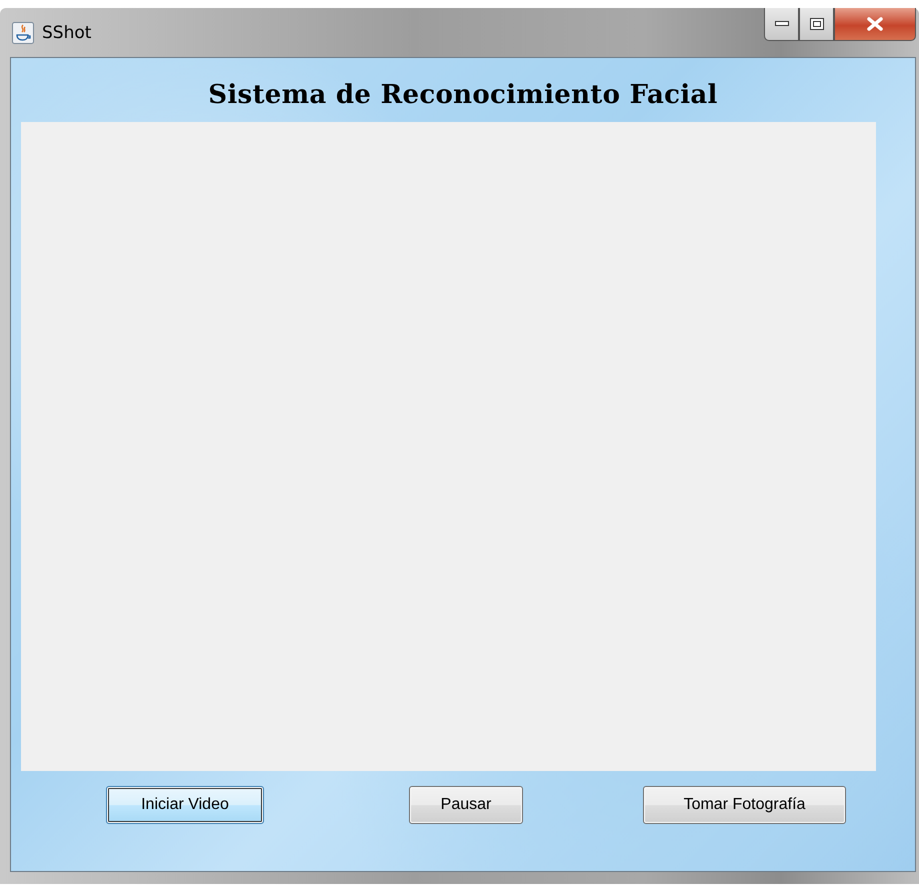 This screenshot has width=919, height=886. What do you see at coordinates (67, 32) in the screenshot?
I see `window-title: SShot` at bounding box center [67, 32].